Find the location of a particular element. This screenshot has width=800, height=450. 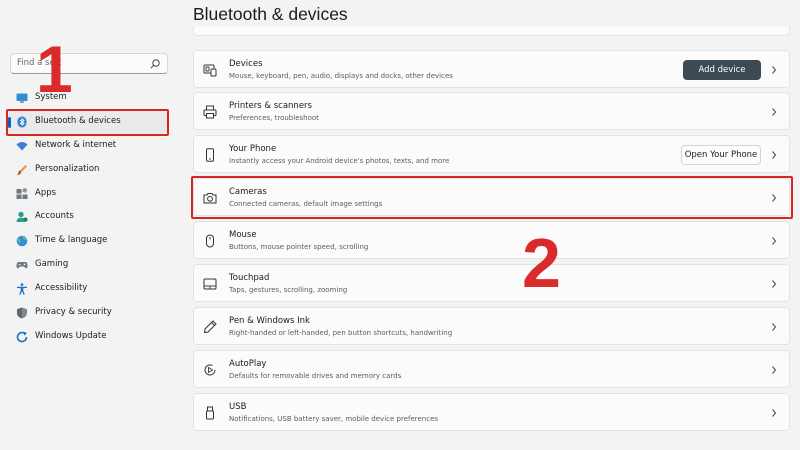

search-box: Find a sett is located at coordinates (89, 63).